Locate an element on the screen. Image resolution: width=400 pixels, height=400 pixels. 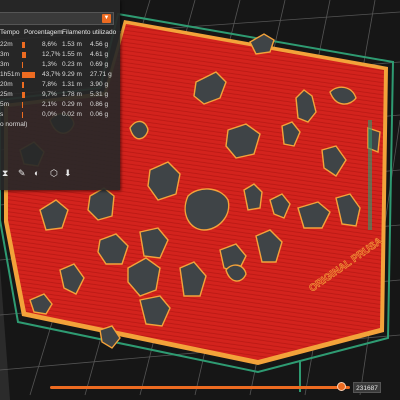
layer-slider-value: 231687 is located at coordinates (367, 387).